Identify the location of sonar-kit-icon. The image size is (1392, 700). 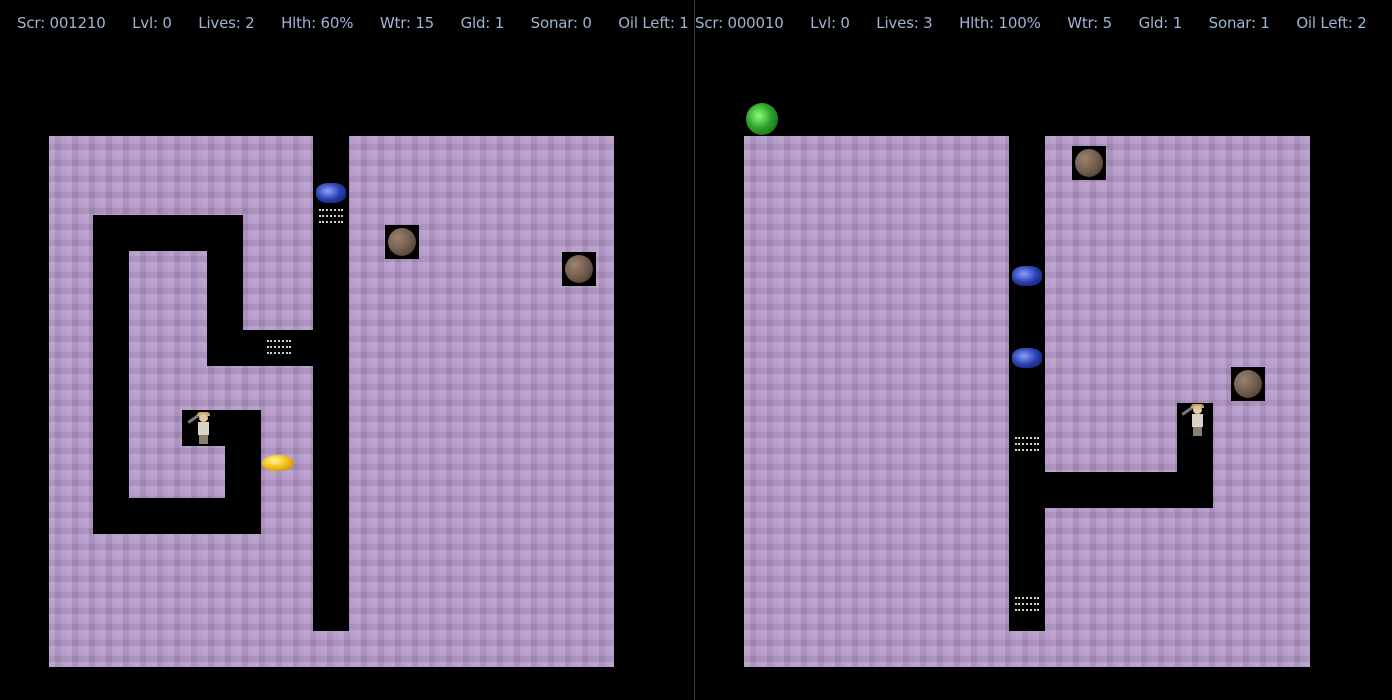
(762, 119).